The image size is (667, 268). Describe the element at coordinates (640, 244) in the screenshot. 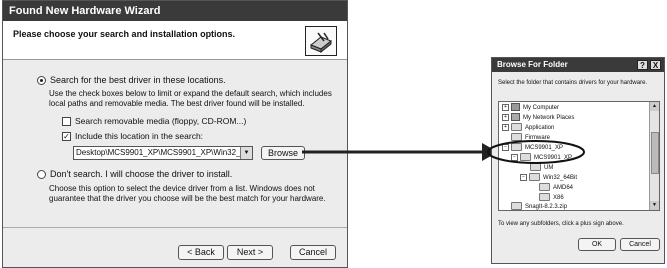

I see `browse-cancel-button: Cancel` at that location.